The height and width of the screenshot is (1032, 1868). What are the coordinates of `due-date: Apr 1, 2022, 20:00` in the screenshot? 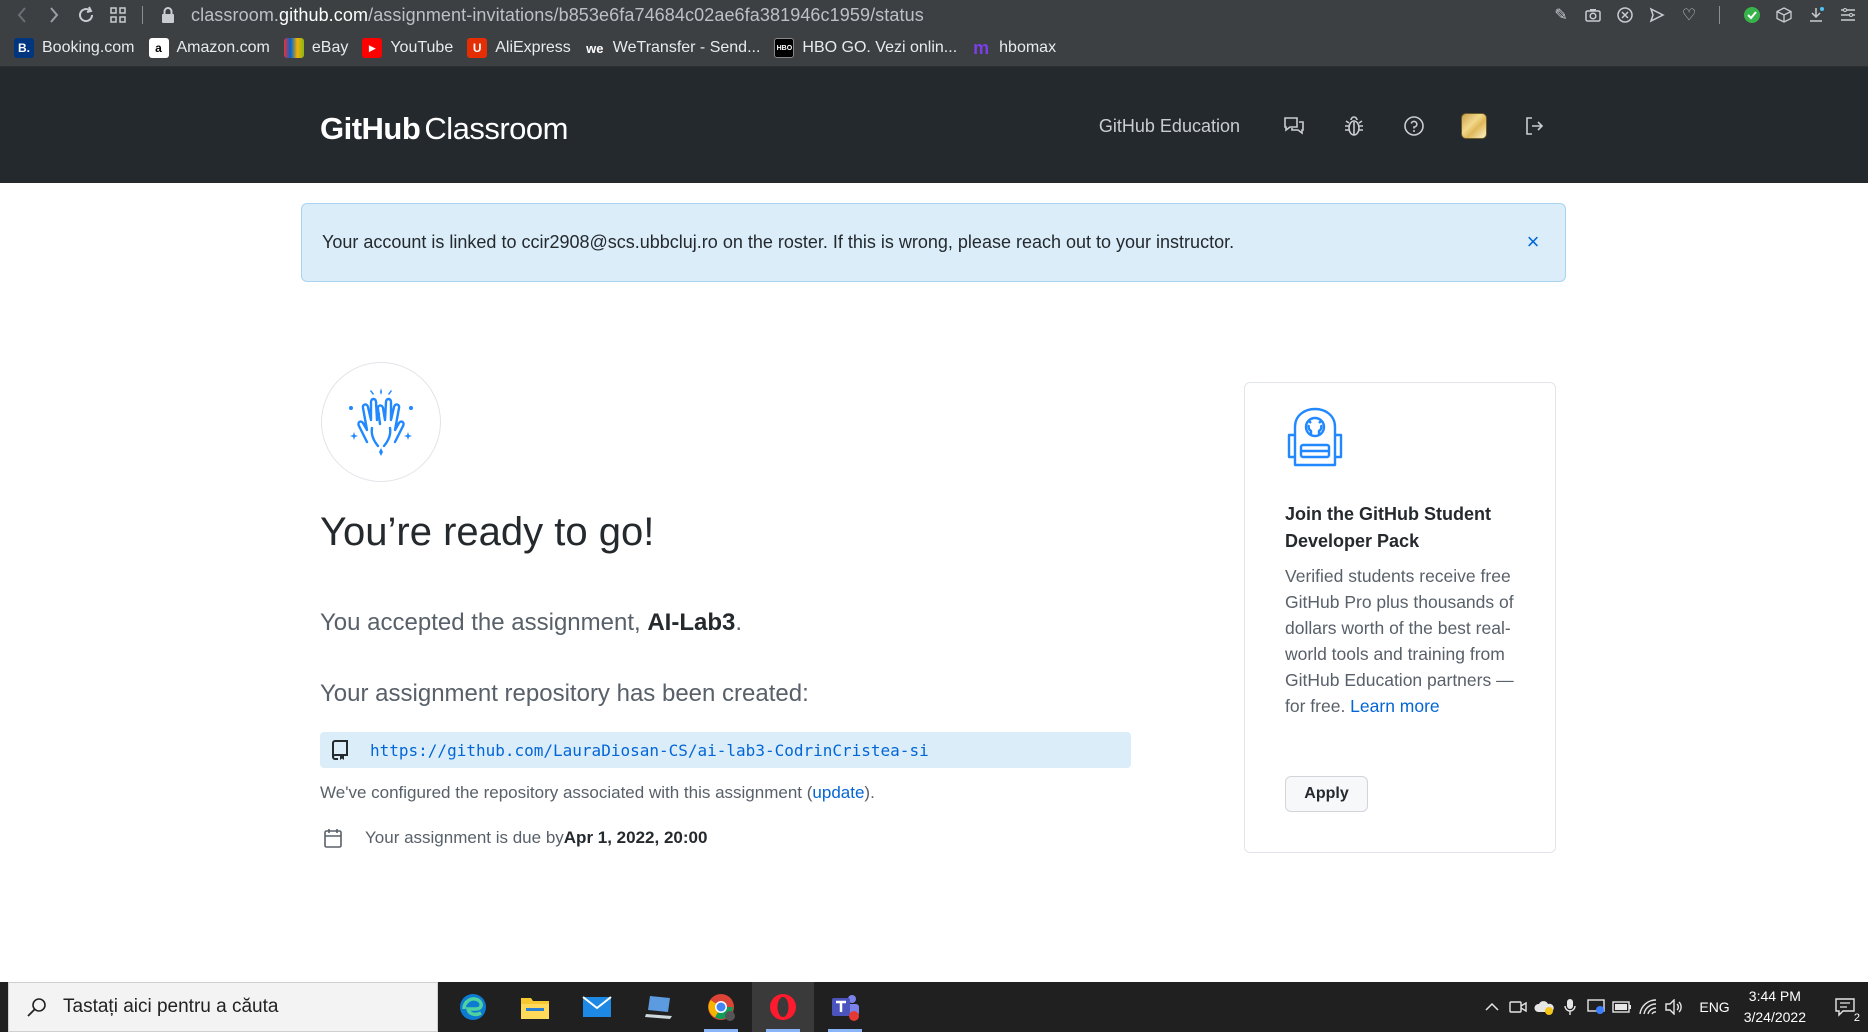 It's located at (635, 837).